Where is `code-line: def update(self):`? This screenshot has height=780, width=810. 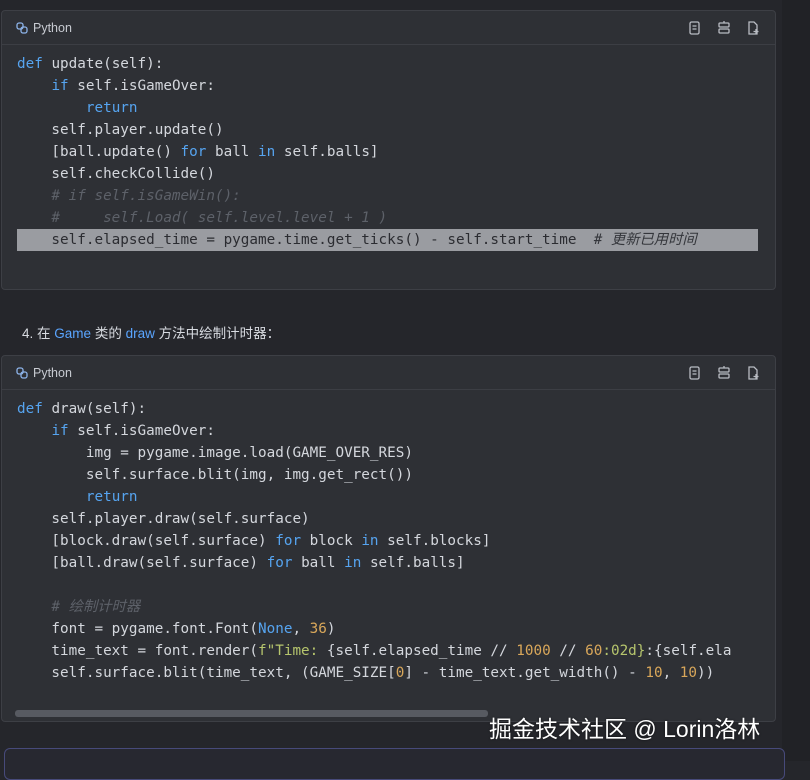
code-line: def update(self): is located at coordinates (396, 64).